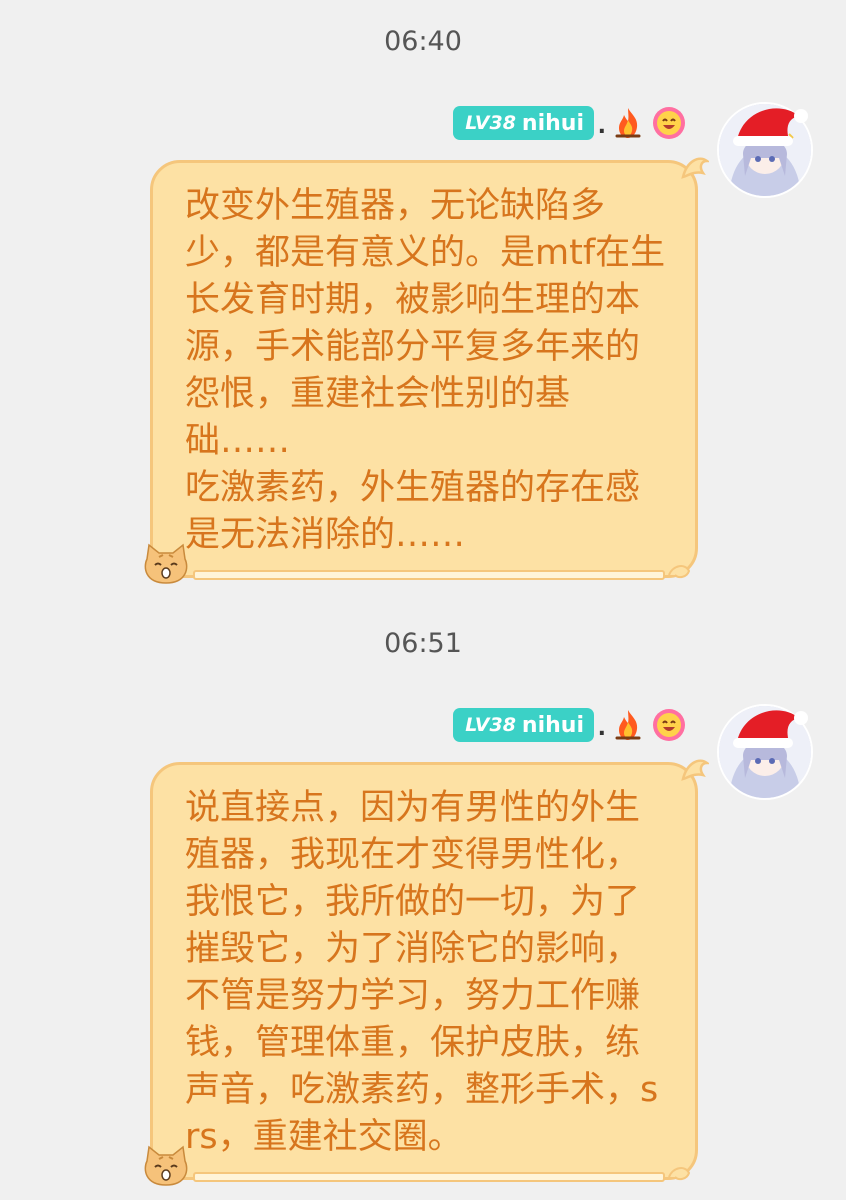 This screenshot has height=1200, width=846. Describe the element at coordinates (423, 41) in the screenshot. I see `message-timestamp: 06:40` at that location.